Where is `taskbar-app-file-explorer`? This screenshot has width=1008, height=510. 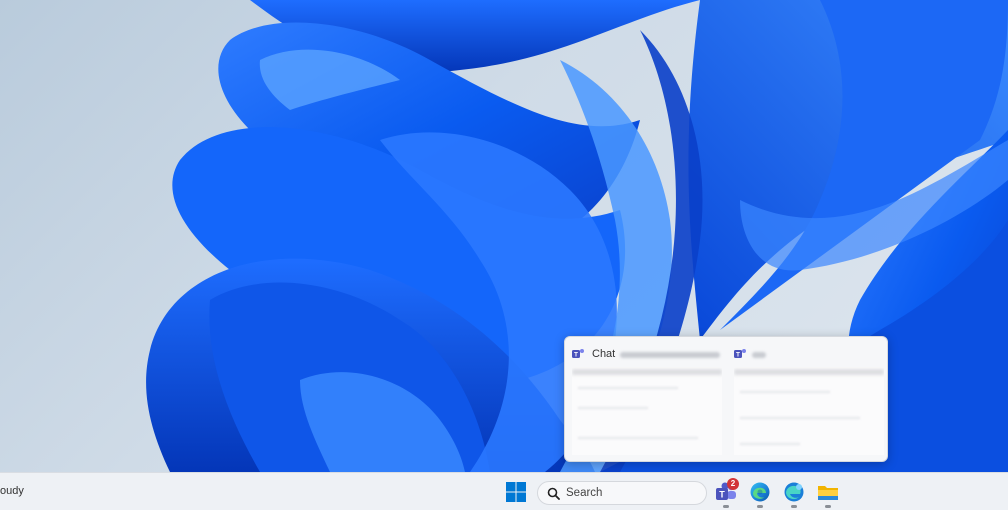
taskbar-app-file-explorer is located at coordinates (828, 493).